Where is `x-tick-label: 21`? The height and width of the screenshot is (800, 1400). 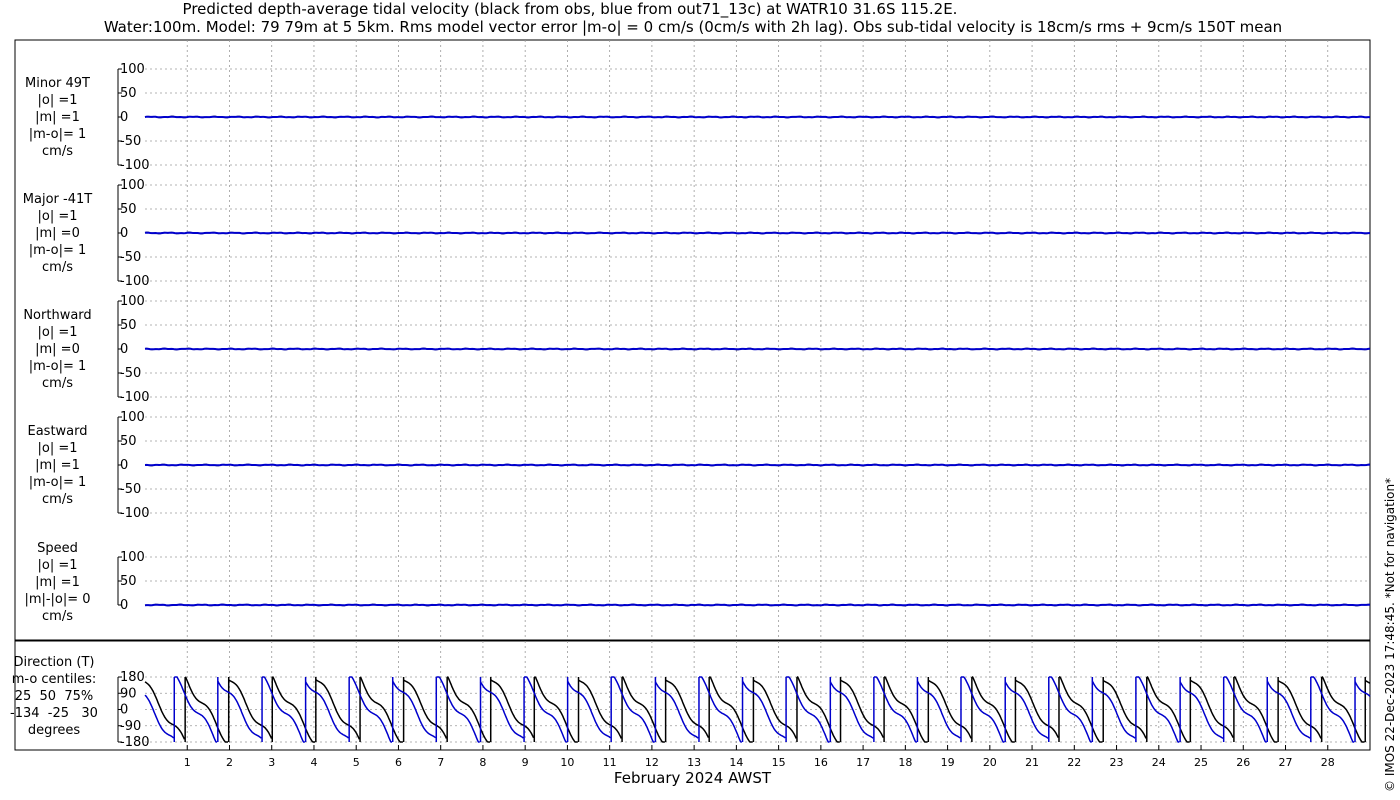 x-tick-label: 21 is located at coordinates (1032, 762).